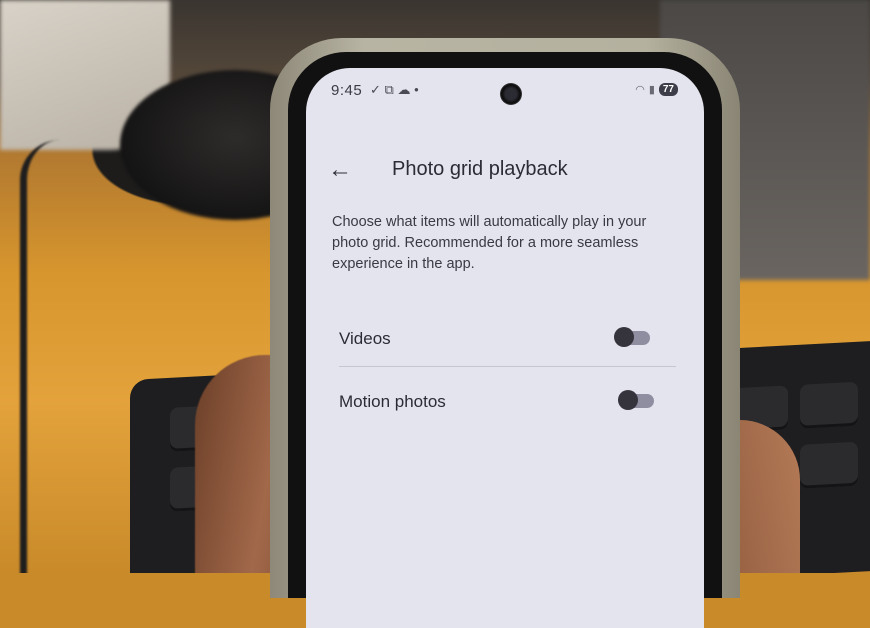  What do you see at coordinates (656, 89) in the screenshot?
I see `system-icons: ◠ ▮ 77` at bounding box center [656, 89].